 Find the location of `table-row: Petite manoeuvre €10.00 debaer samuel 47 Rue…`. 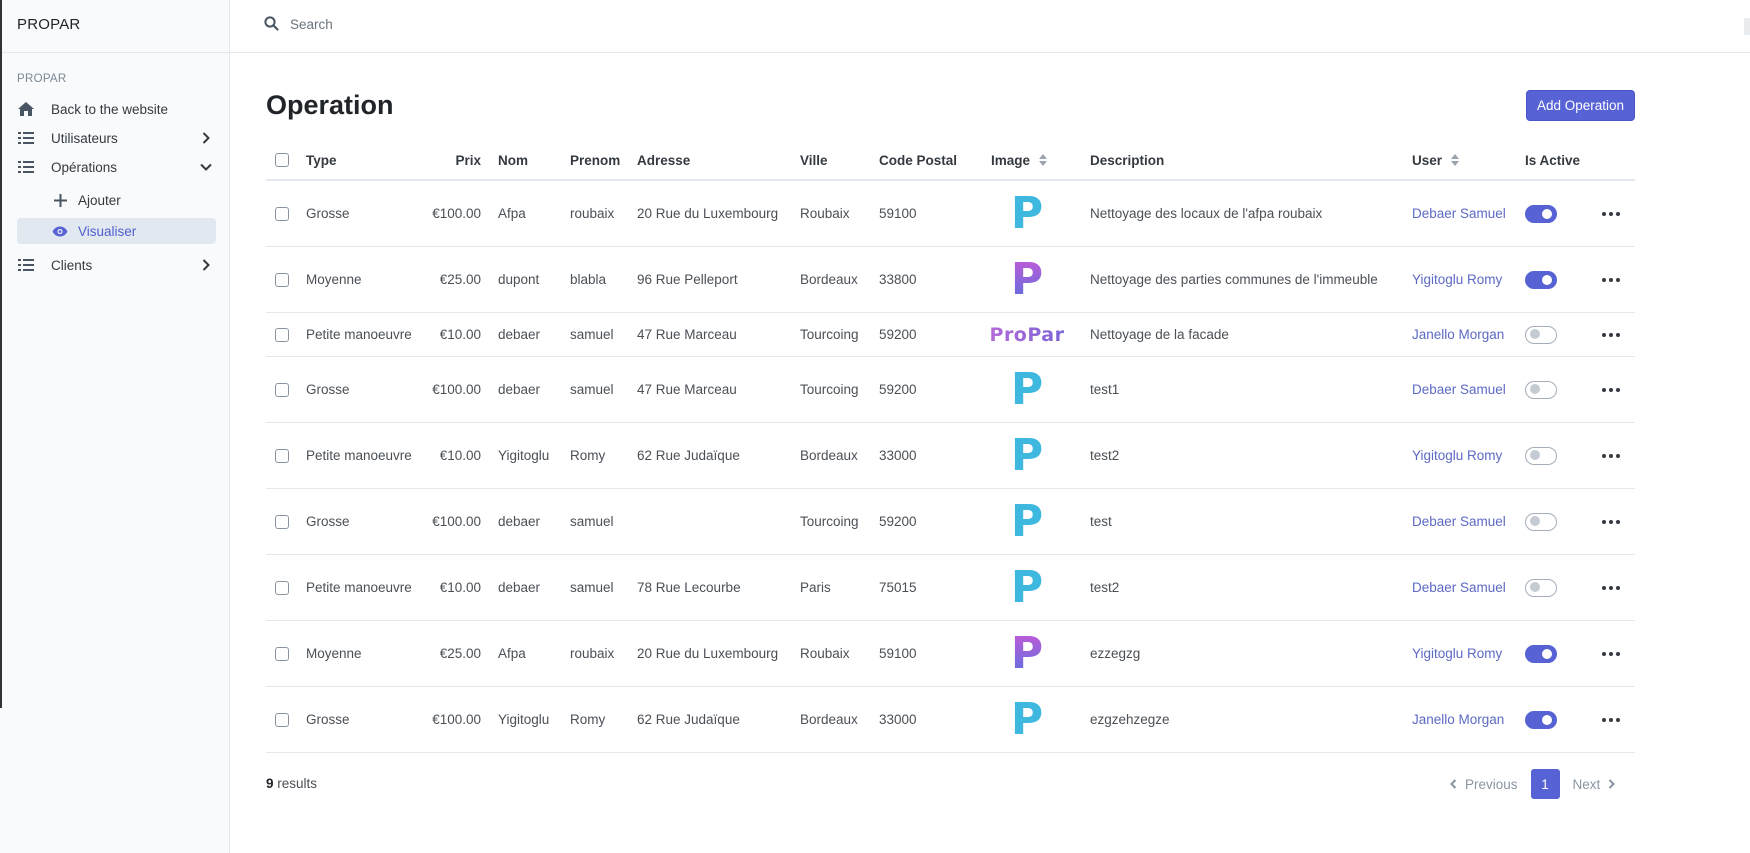

table-row: Petite manoeuvre €10.00 debaer samuel 47 Rue… is located at coordinates (950, 335).